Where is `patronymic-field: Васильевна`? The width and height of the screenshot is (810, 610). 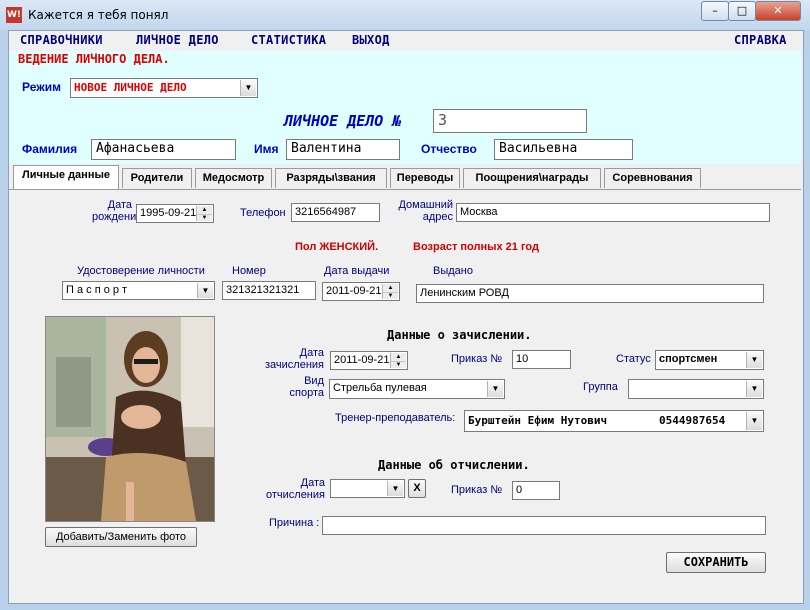
patronymic-field: Васильевна is located at coordinates (563, 149).